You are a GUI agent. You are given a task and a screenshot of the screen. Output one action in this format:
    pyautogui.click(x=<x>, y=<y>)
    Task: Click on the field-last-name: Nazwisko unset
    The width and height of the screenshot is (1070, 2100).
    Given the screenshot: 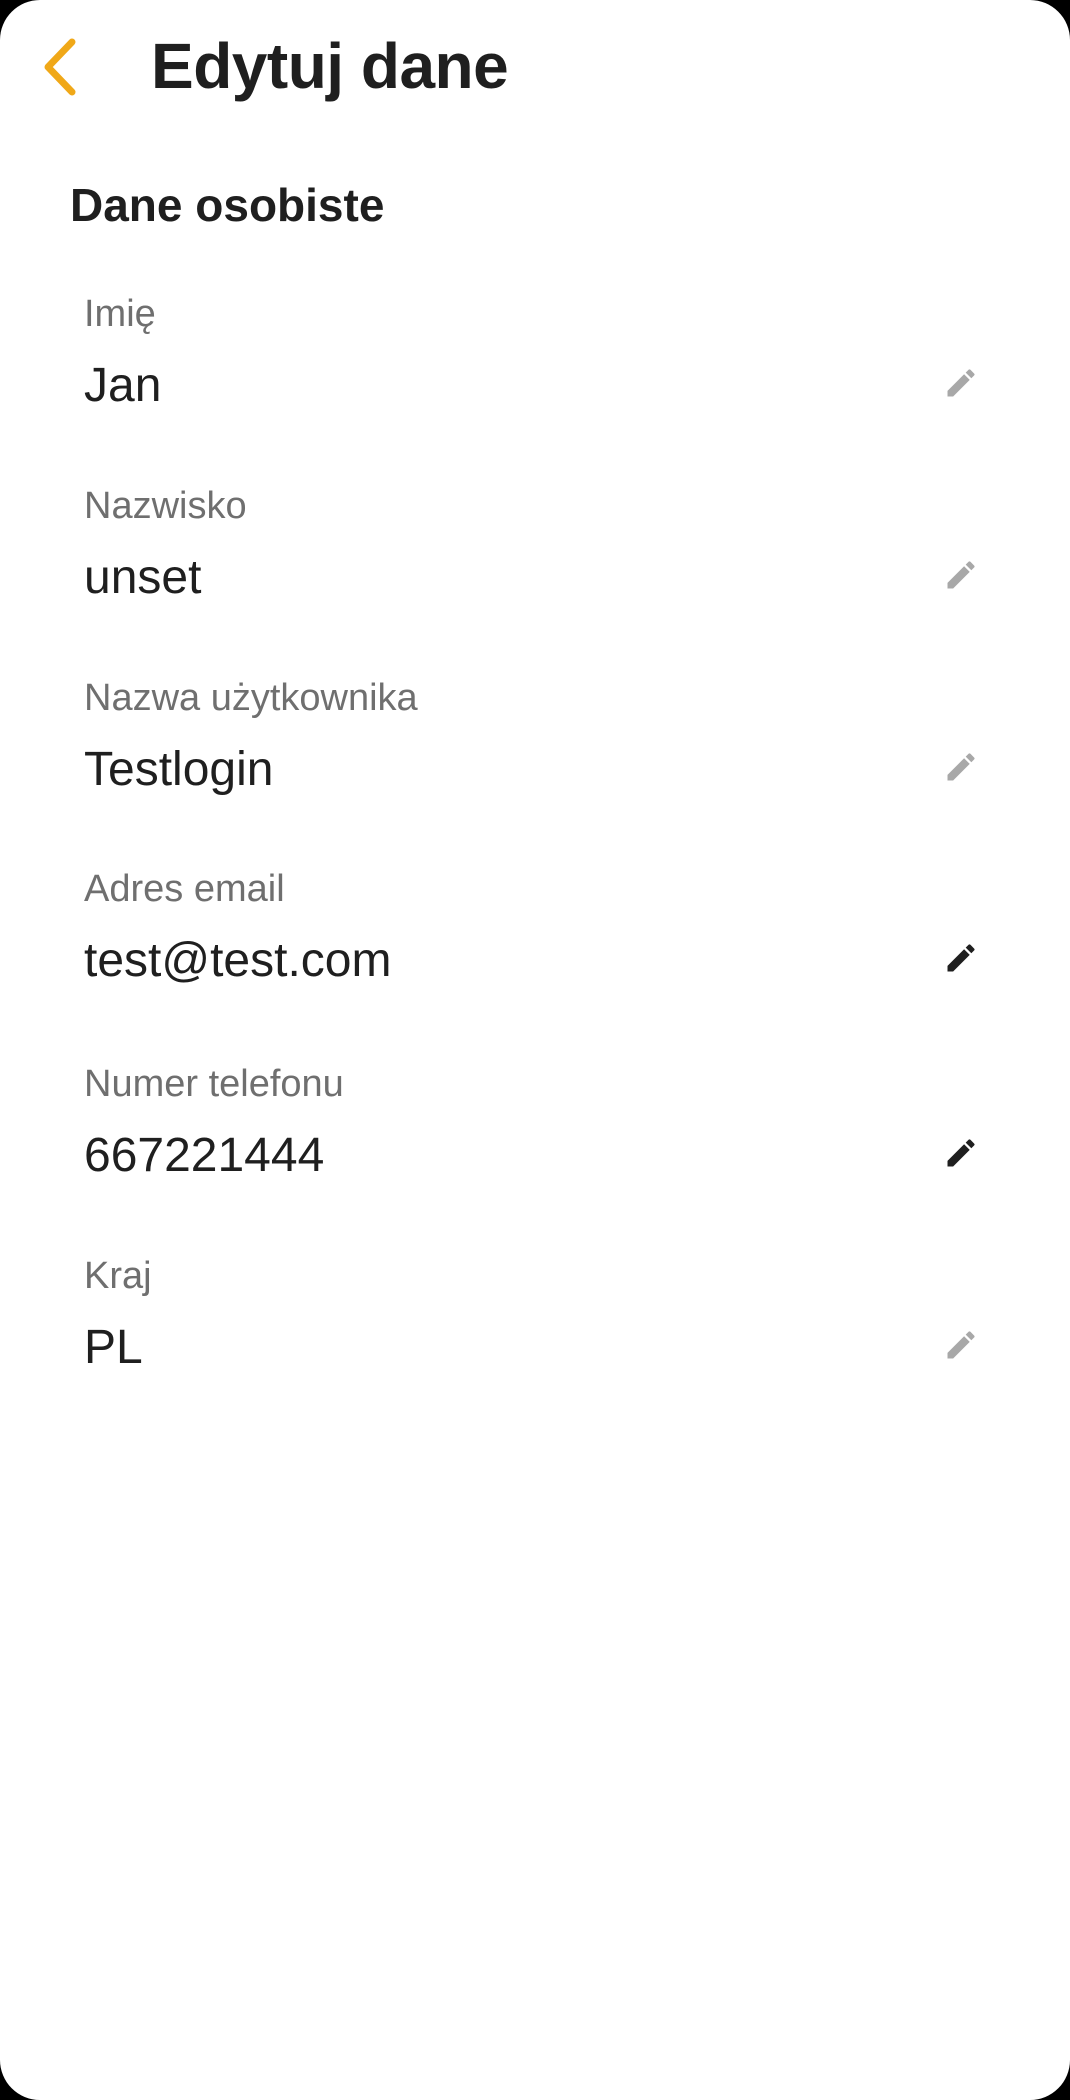 What is the action you would take?
    pyautogui.click(x=535, y=572)
    